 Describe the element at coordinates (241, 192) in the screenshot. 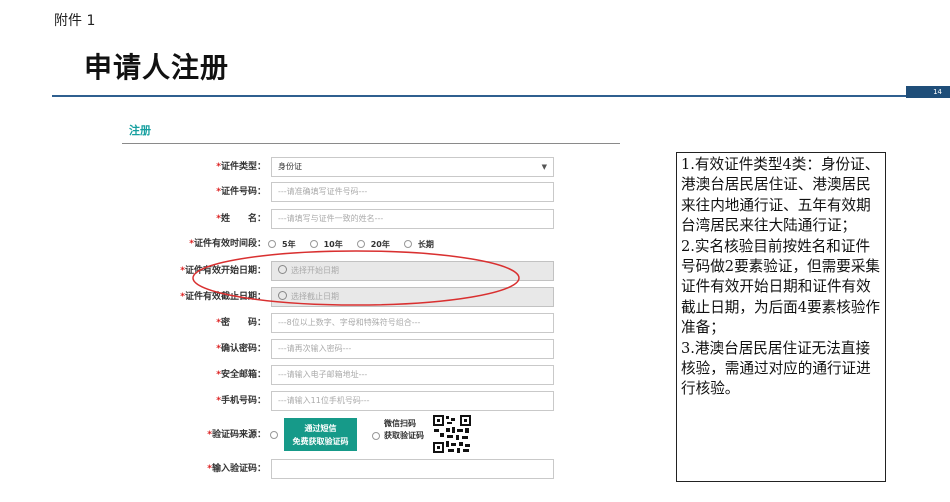

I see `row-id-number: *证件号码：` at that location.